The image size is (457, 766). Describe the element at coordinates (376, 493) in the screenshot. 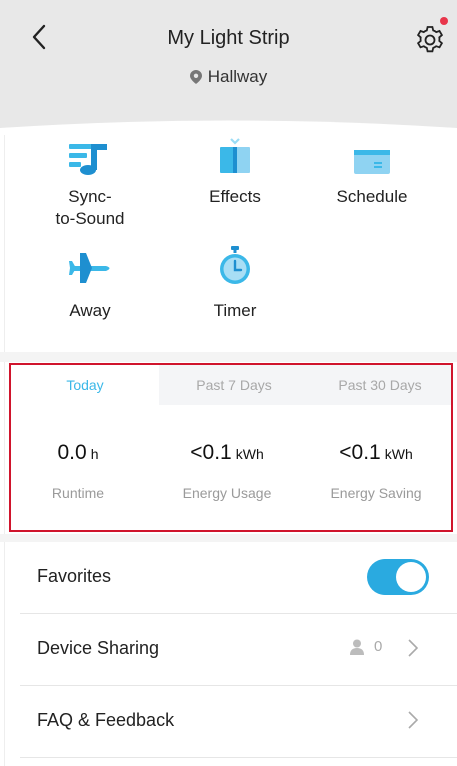

I see `energy-saving-caption: Energy Saving` at that location.